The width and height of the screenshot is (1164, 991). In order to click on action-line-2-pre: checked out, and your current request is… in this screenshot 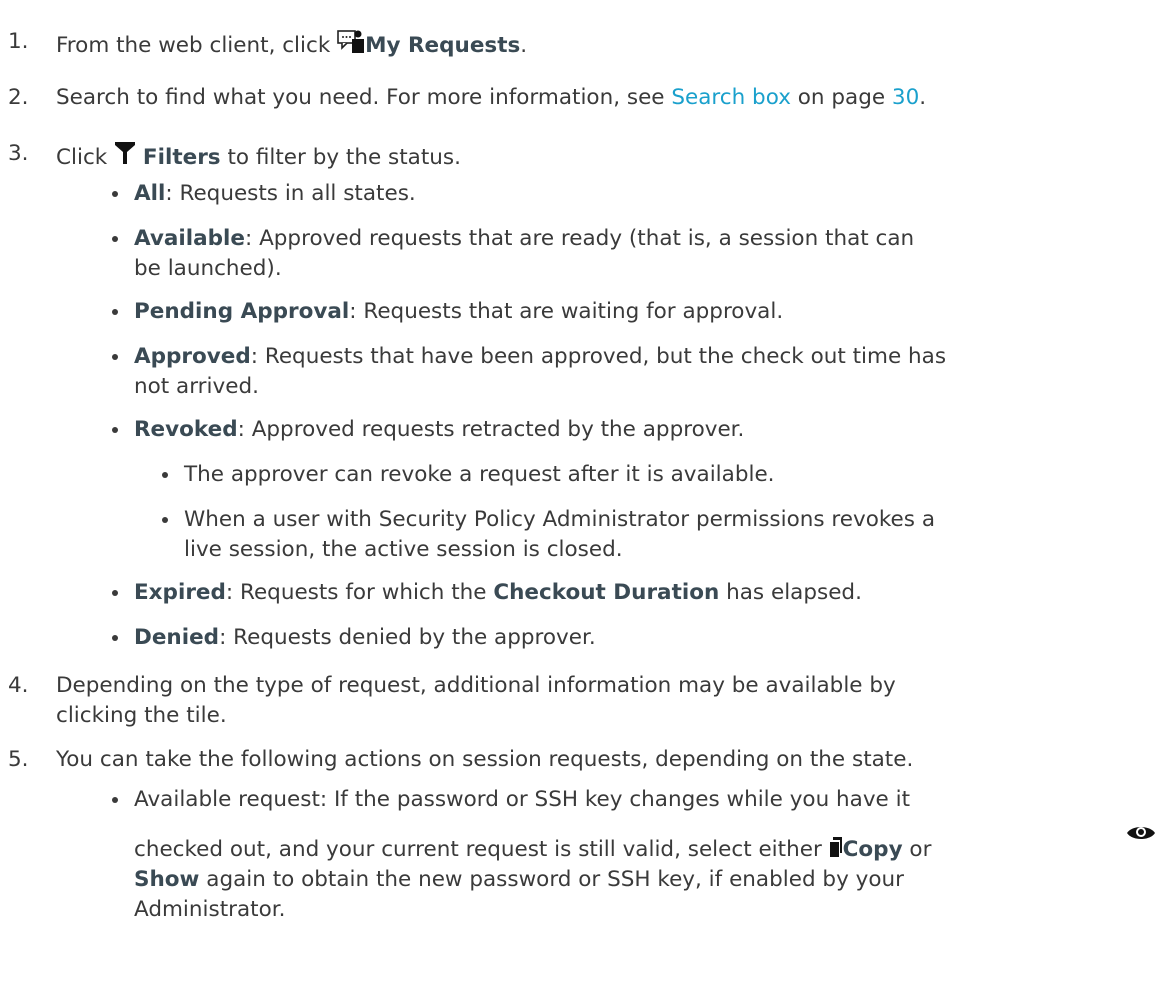, I will do `click(481, 849)`.